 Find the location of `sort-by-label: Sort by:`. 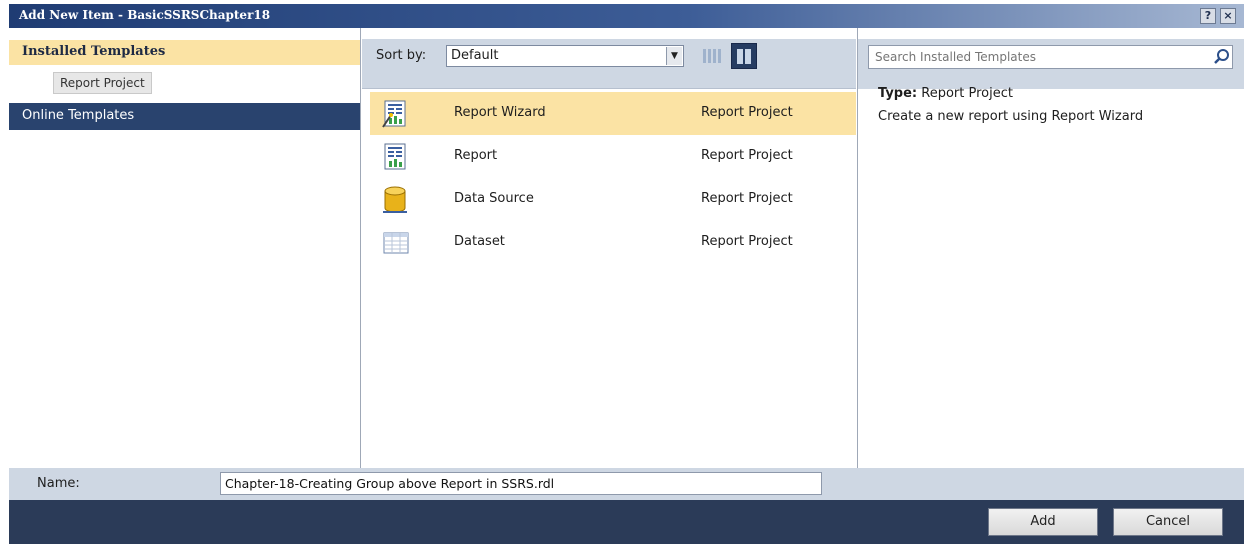

sort-by-label: Sort by: is located at coordinates (401, 55).